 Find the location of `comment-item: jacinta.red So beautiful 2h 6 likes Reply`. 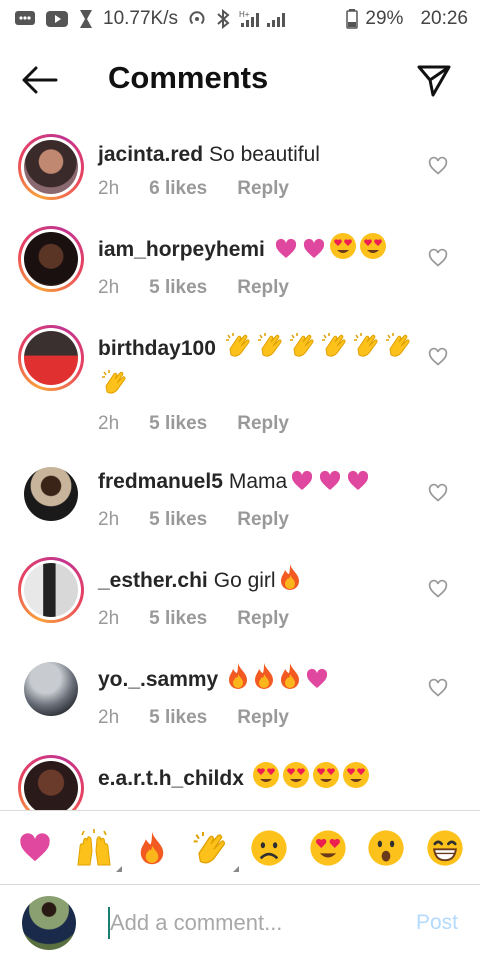

comment-item: jacinta.red So beautiful 2h 6 likes Reply is located at coordinates (240, 168).